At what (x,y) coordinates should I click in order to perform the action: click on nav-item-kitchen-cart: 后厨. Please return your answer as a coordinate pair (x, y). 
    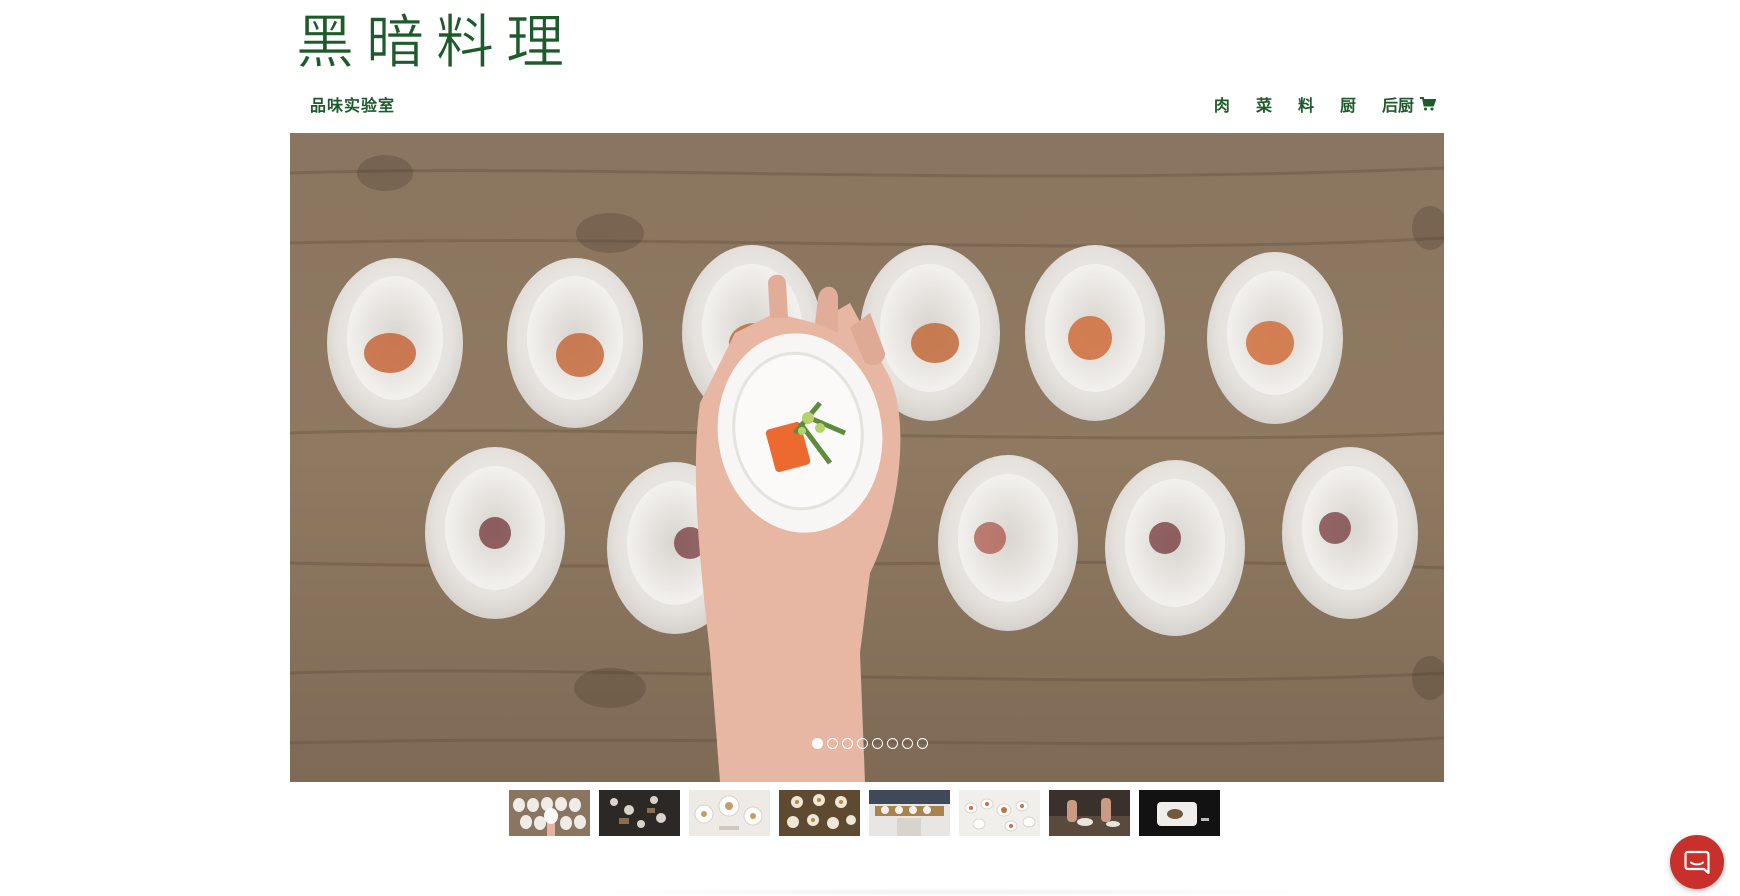
    Looking at the image, I should click on (1409, 104).